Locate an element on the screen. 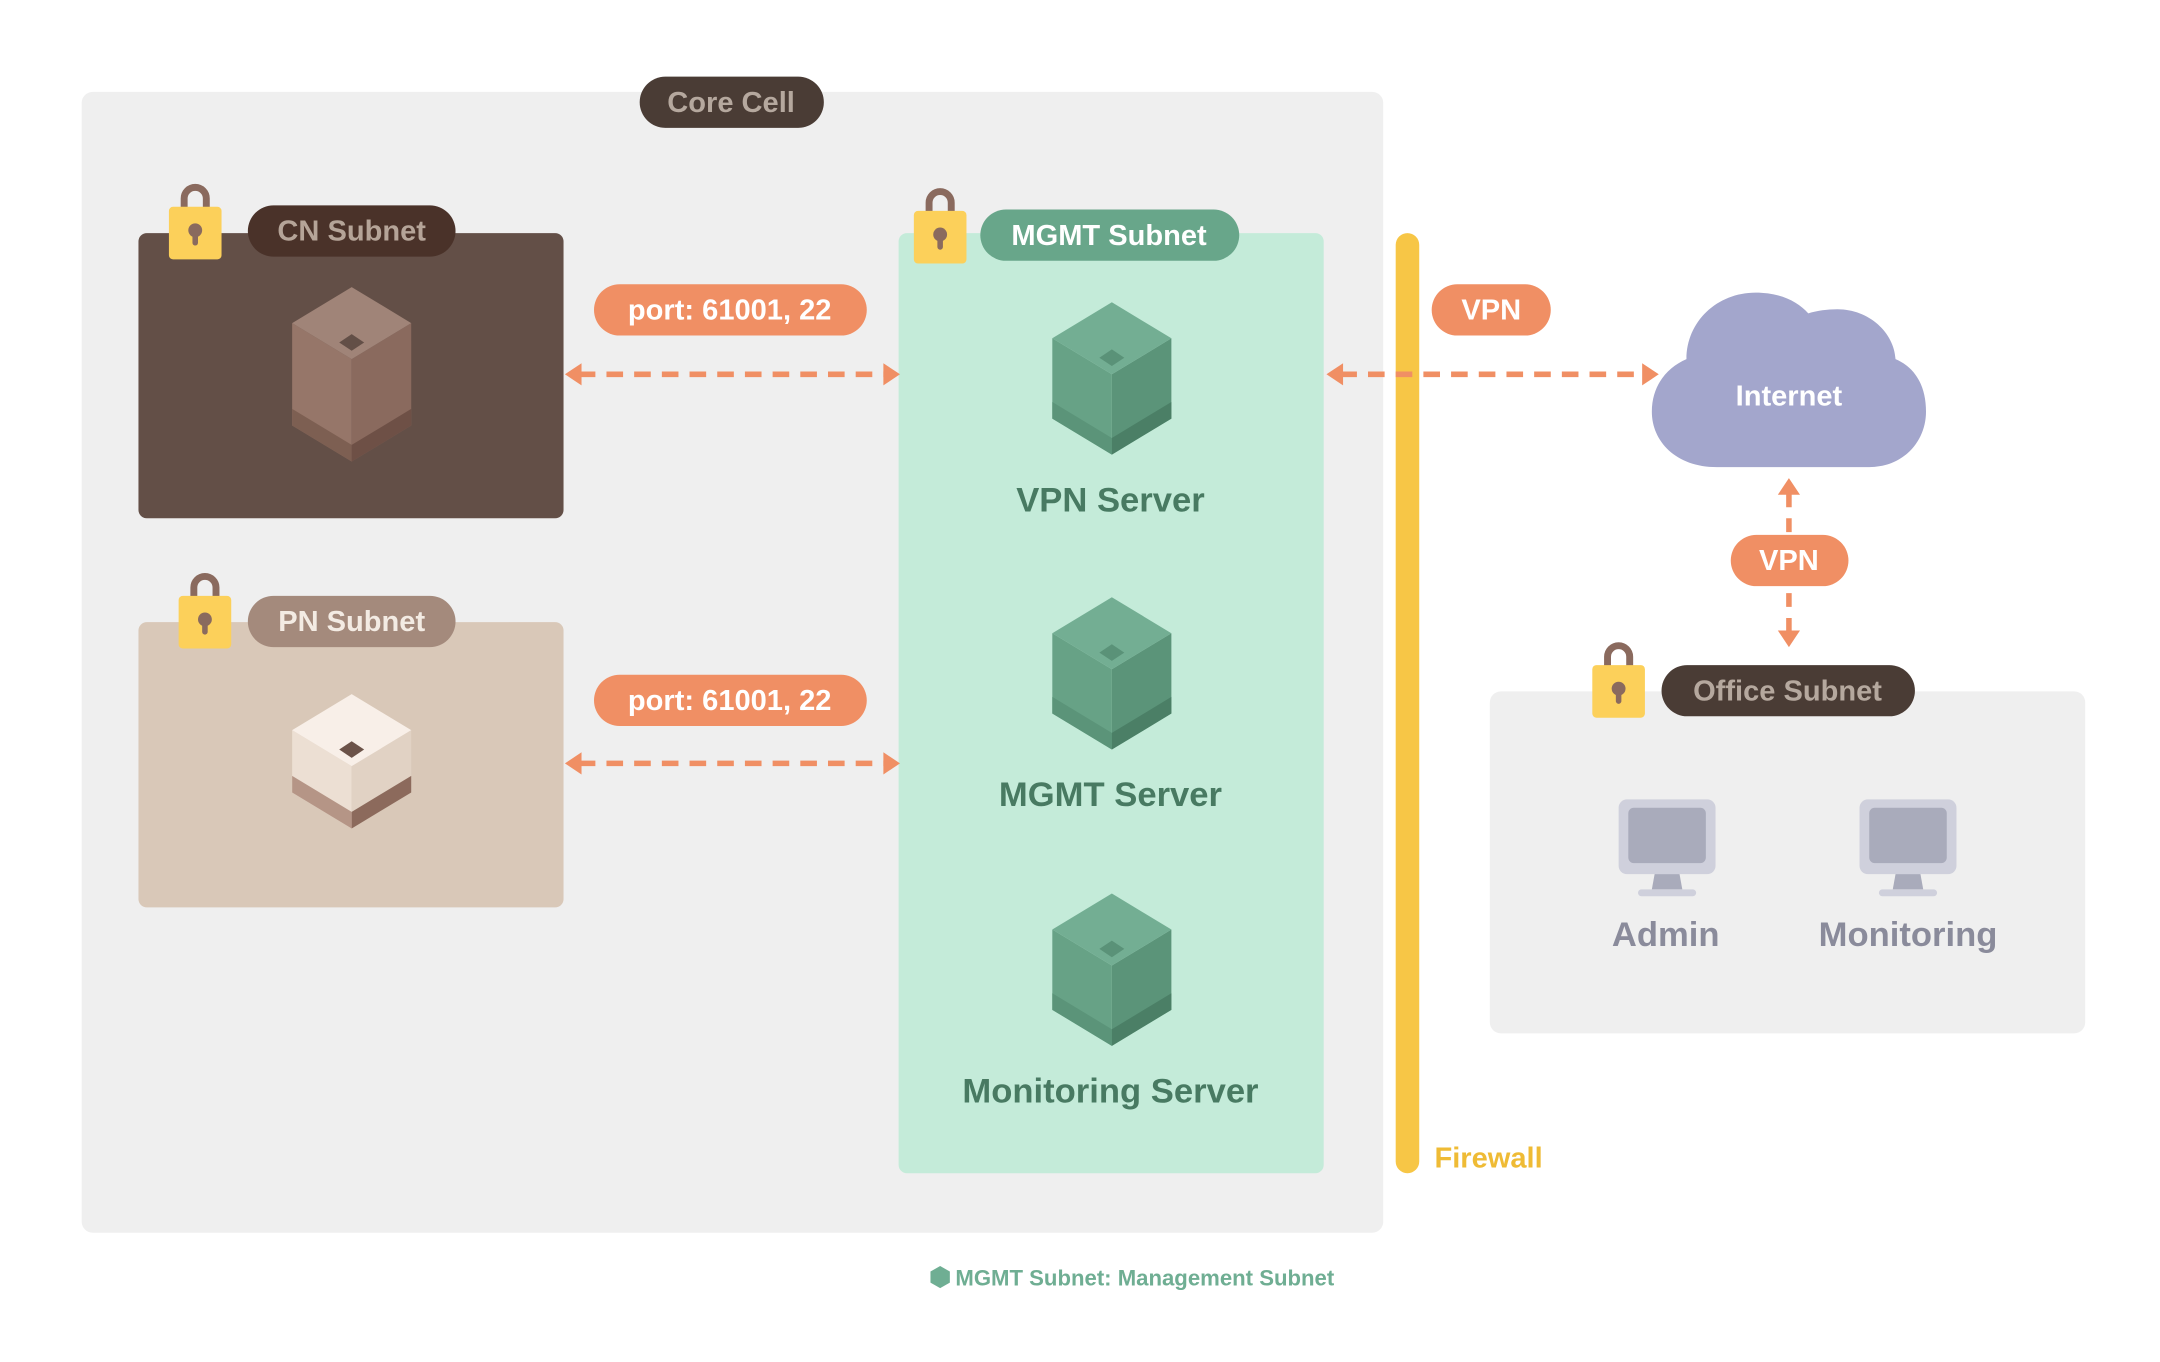 The height and width of the screenshot is (1362, 2160). mgmt-subnet-label-text: MGMT Subnet is located at coordinates (1109, 236).